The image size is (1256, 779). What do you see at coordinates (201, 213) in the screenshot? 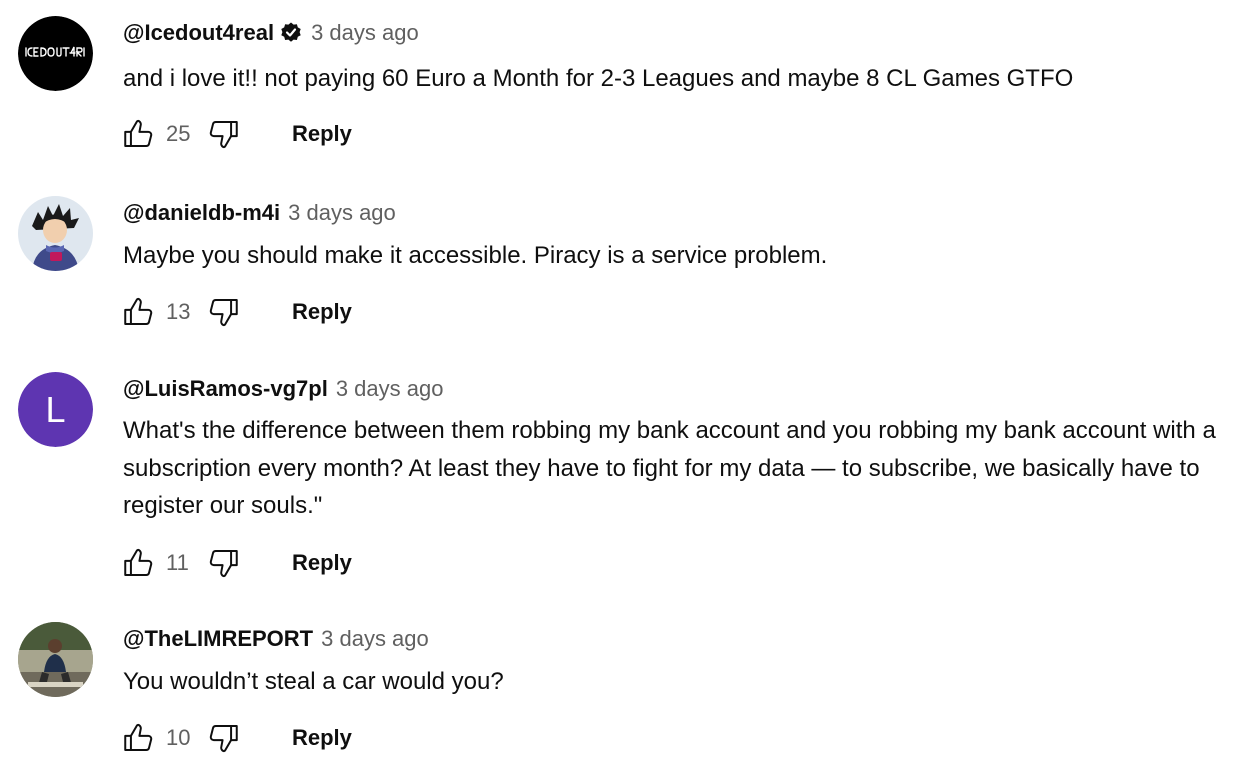
I see `comment-author: @danieldb-m4i` at bounding box center [201, 213].